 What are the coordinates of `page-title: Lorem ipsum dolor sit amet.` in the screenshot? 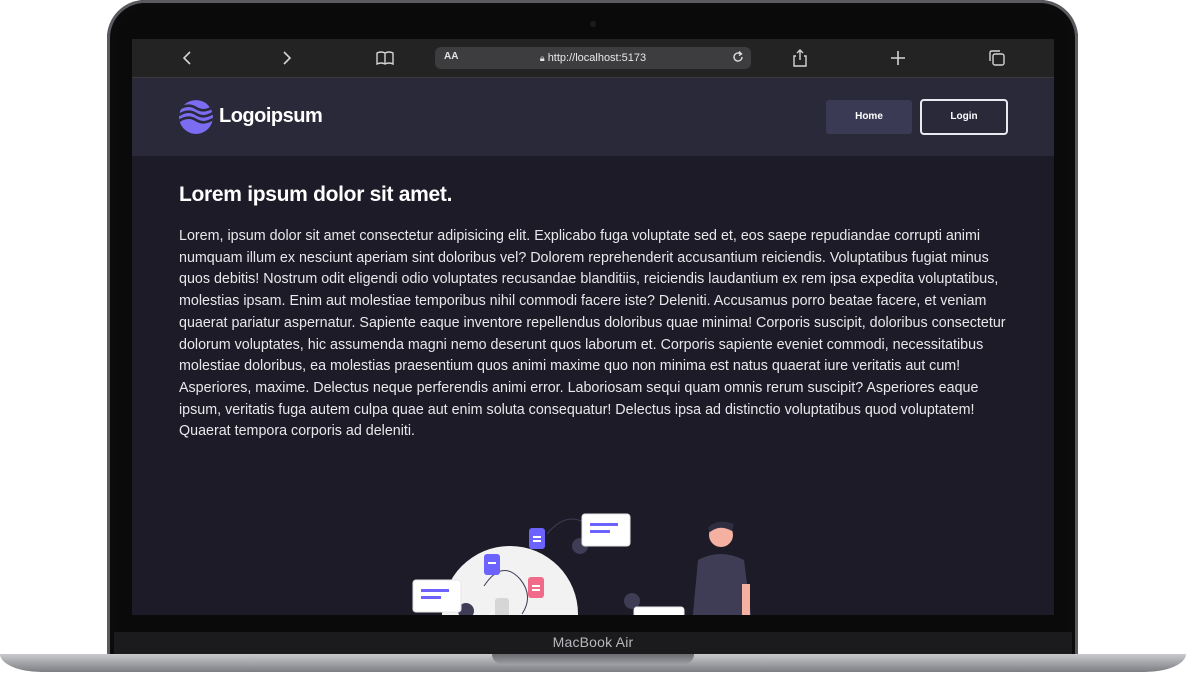 It's located at (316, 194).